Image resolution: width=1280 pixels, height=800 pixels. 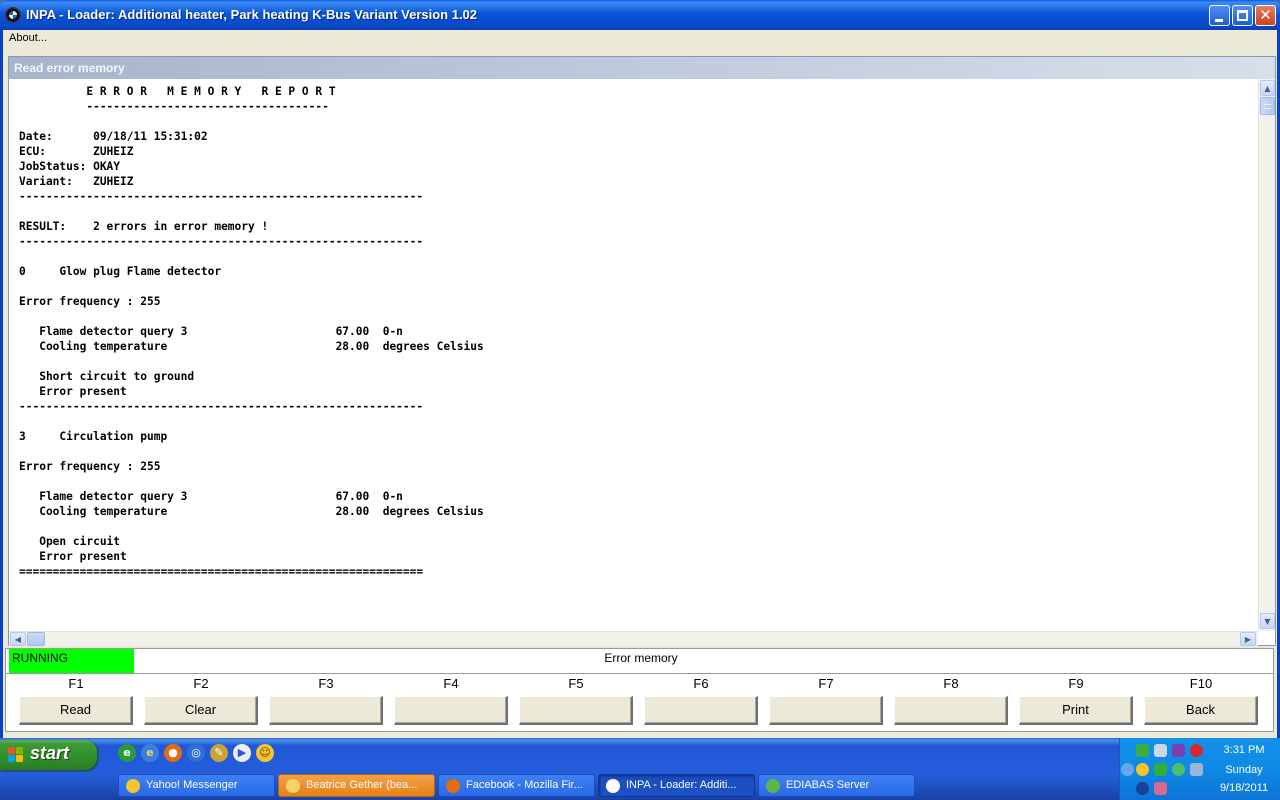 I want to click on system-tray: 3:31 PM Sunday 9/18/2011, so click(x=1199, y=769).